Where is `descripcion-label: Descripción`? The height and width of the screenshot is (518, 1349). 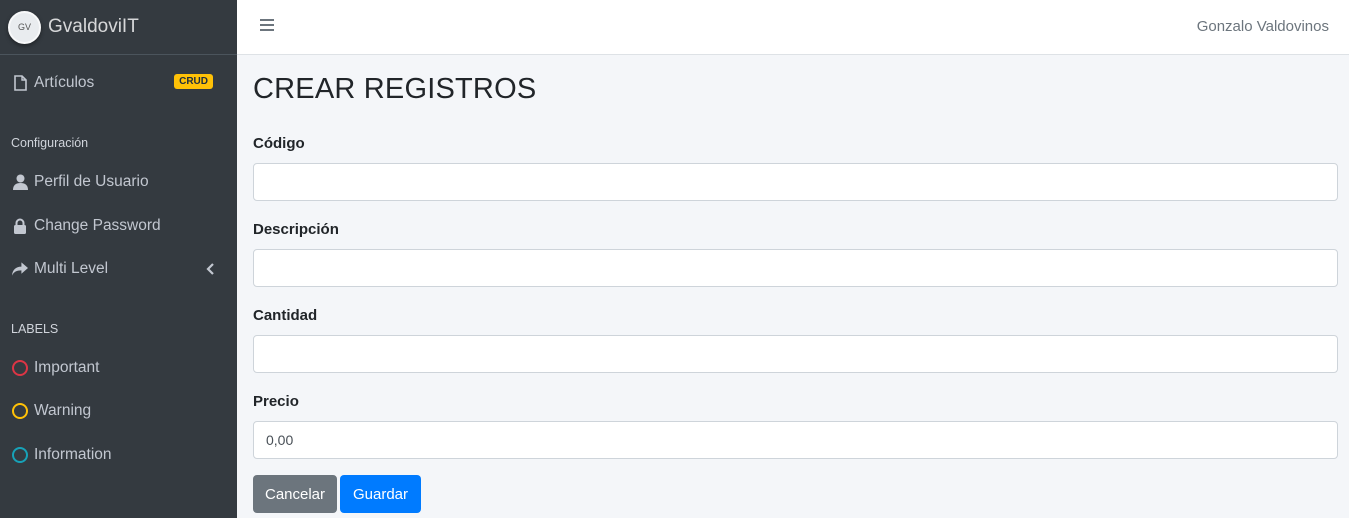
descripcion-label: Descripción is located at coordinates (296, 229).